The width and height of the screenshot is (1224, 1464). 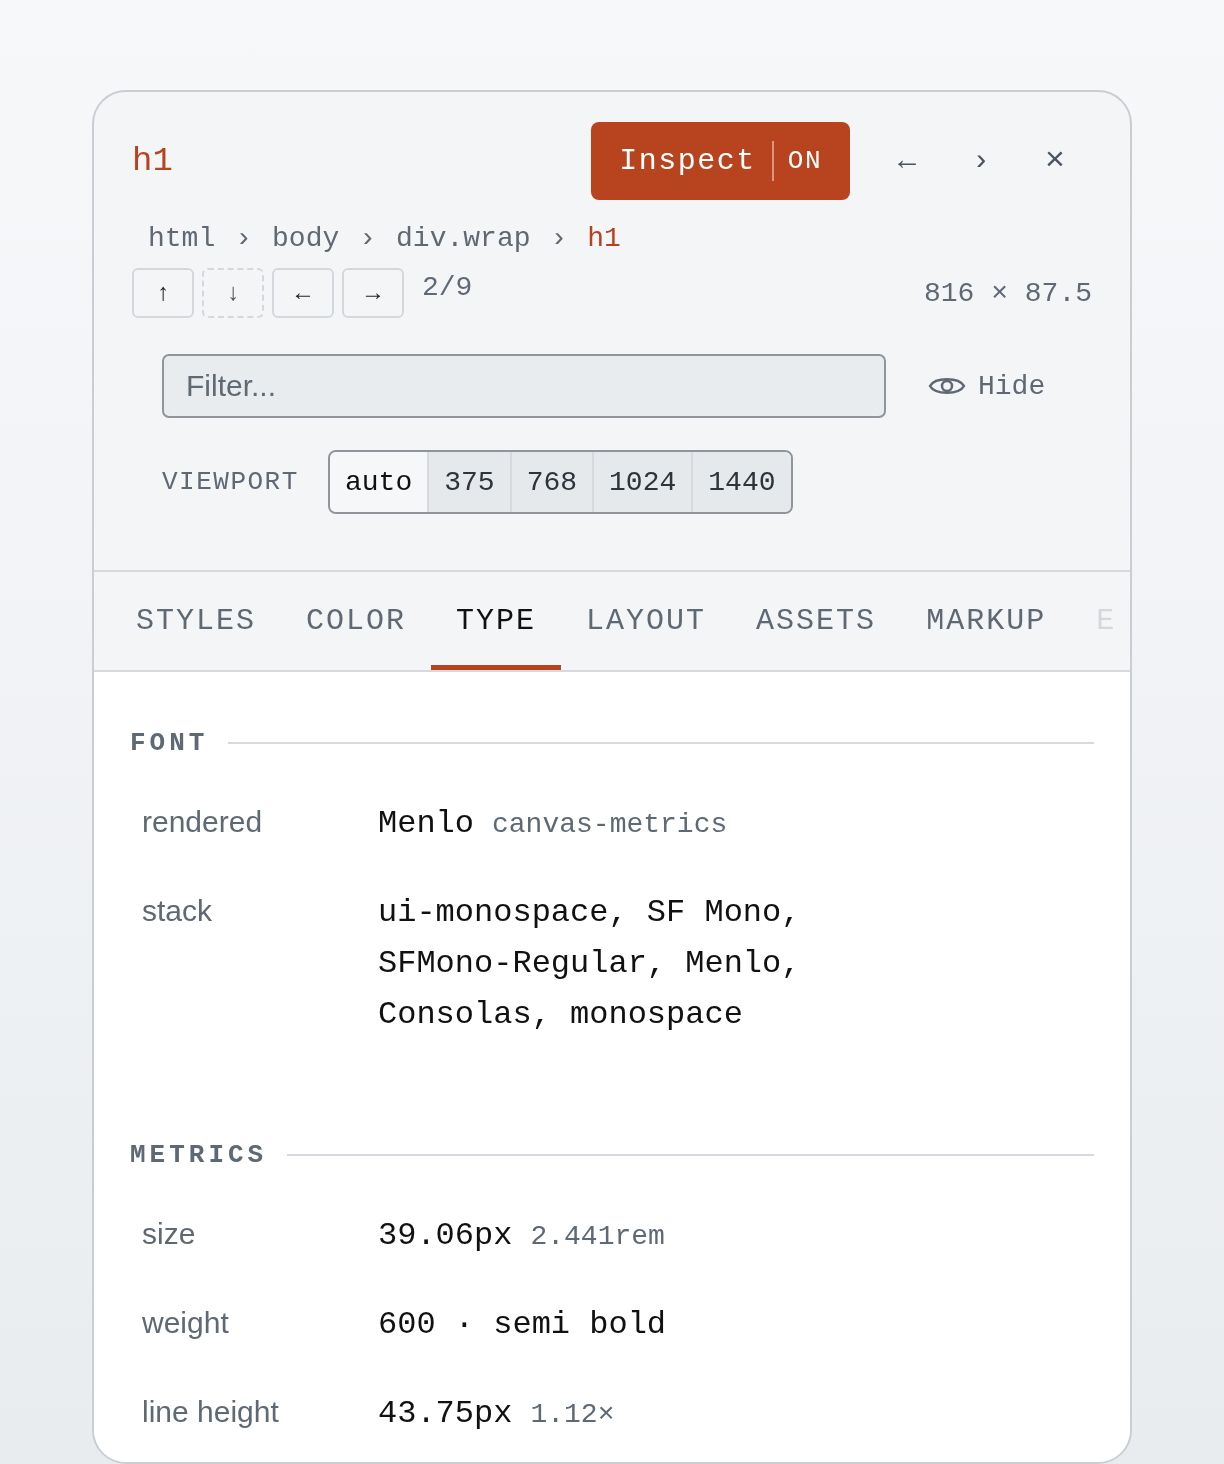 I want to click on property-value: 43.75px, so click(x=445, y=1414).